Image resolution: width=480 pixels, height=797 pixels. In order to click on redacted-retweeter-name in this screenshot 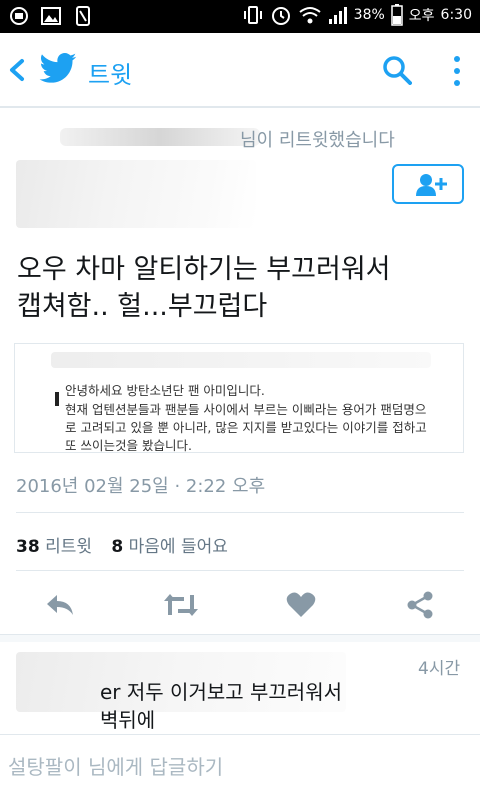, I will do `click(160, 137)`.